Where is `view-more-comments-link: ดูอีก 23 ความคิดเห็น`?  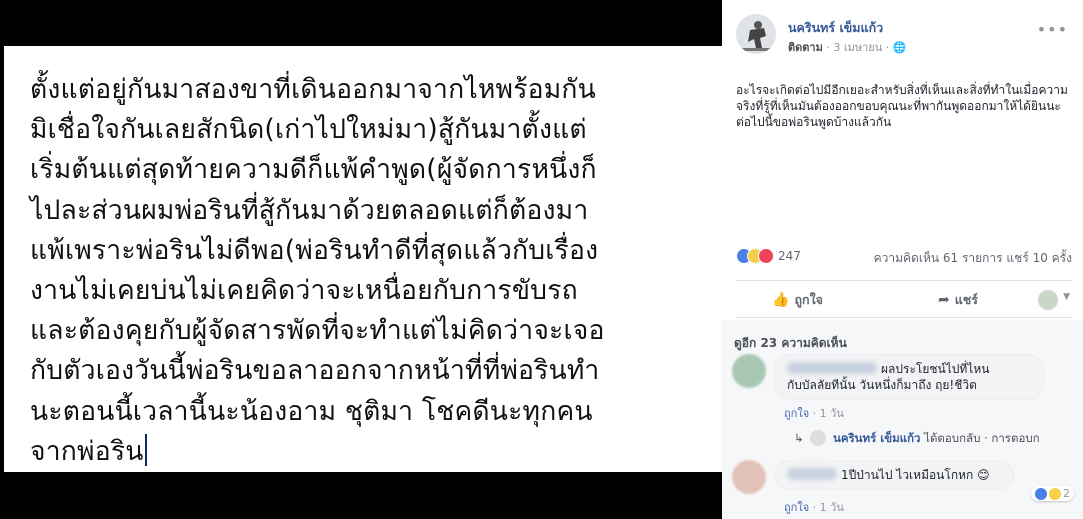
view-more-comments-link: ดูอีก 23 ความคิดเห็น is located at coordinates (790, 343).